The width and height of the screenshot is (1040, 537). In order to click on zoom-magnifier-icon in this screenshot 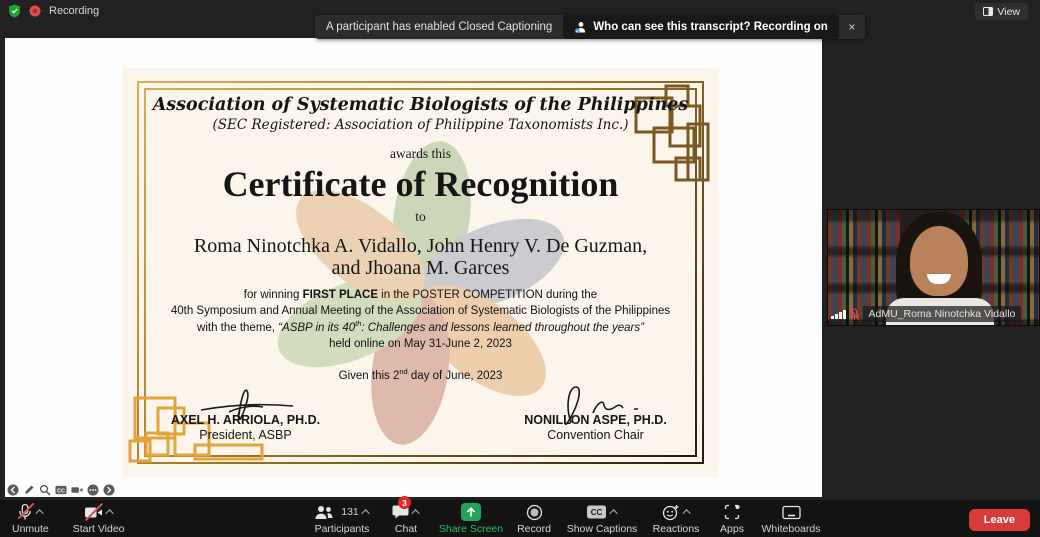, I will do `click(45, 490)`.